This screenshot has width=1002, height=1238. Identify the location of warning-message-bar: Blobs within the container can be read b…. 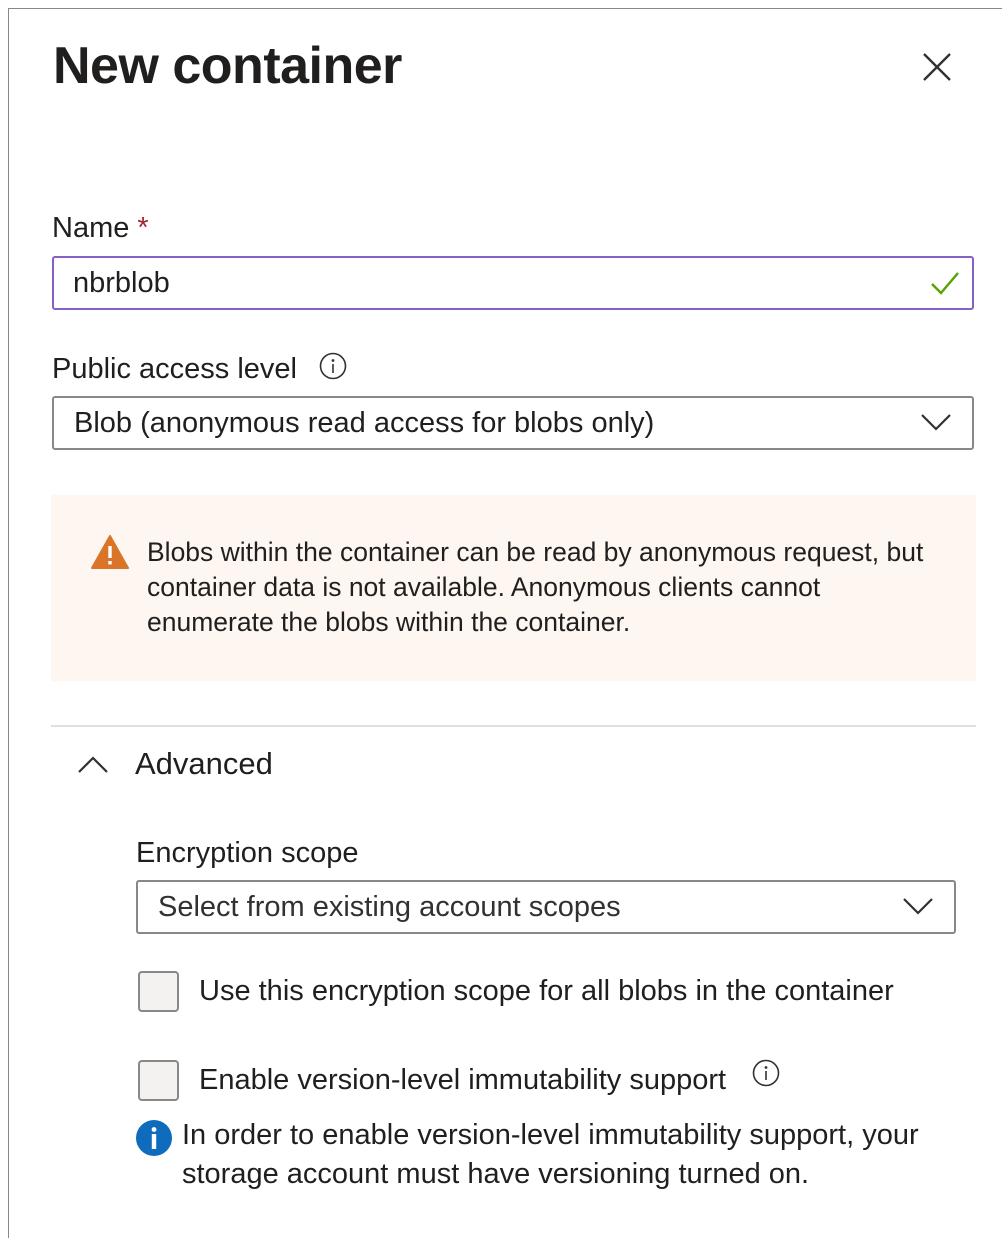
(513, 588).